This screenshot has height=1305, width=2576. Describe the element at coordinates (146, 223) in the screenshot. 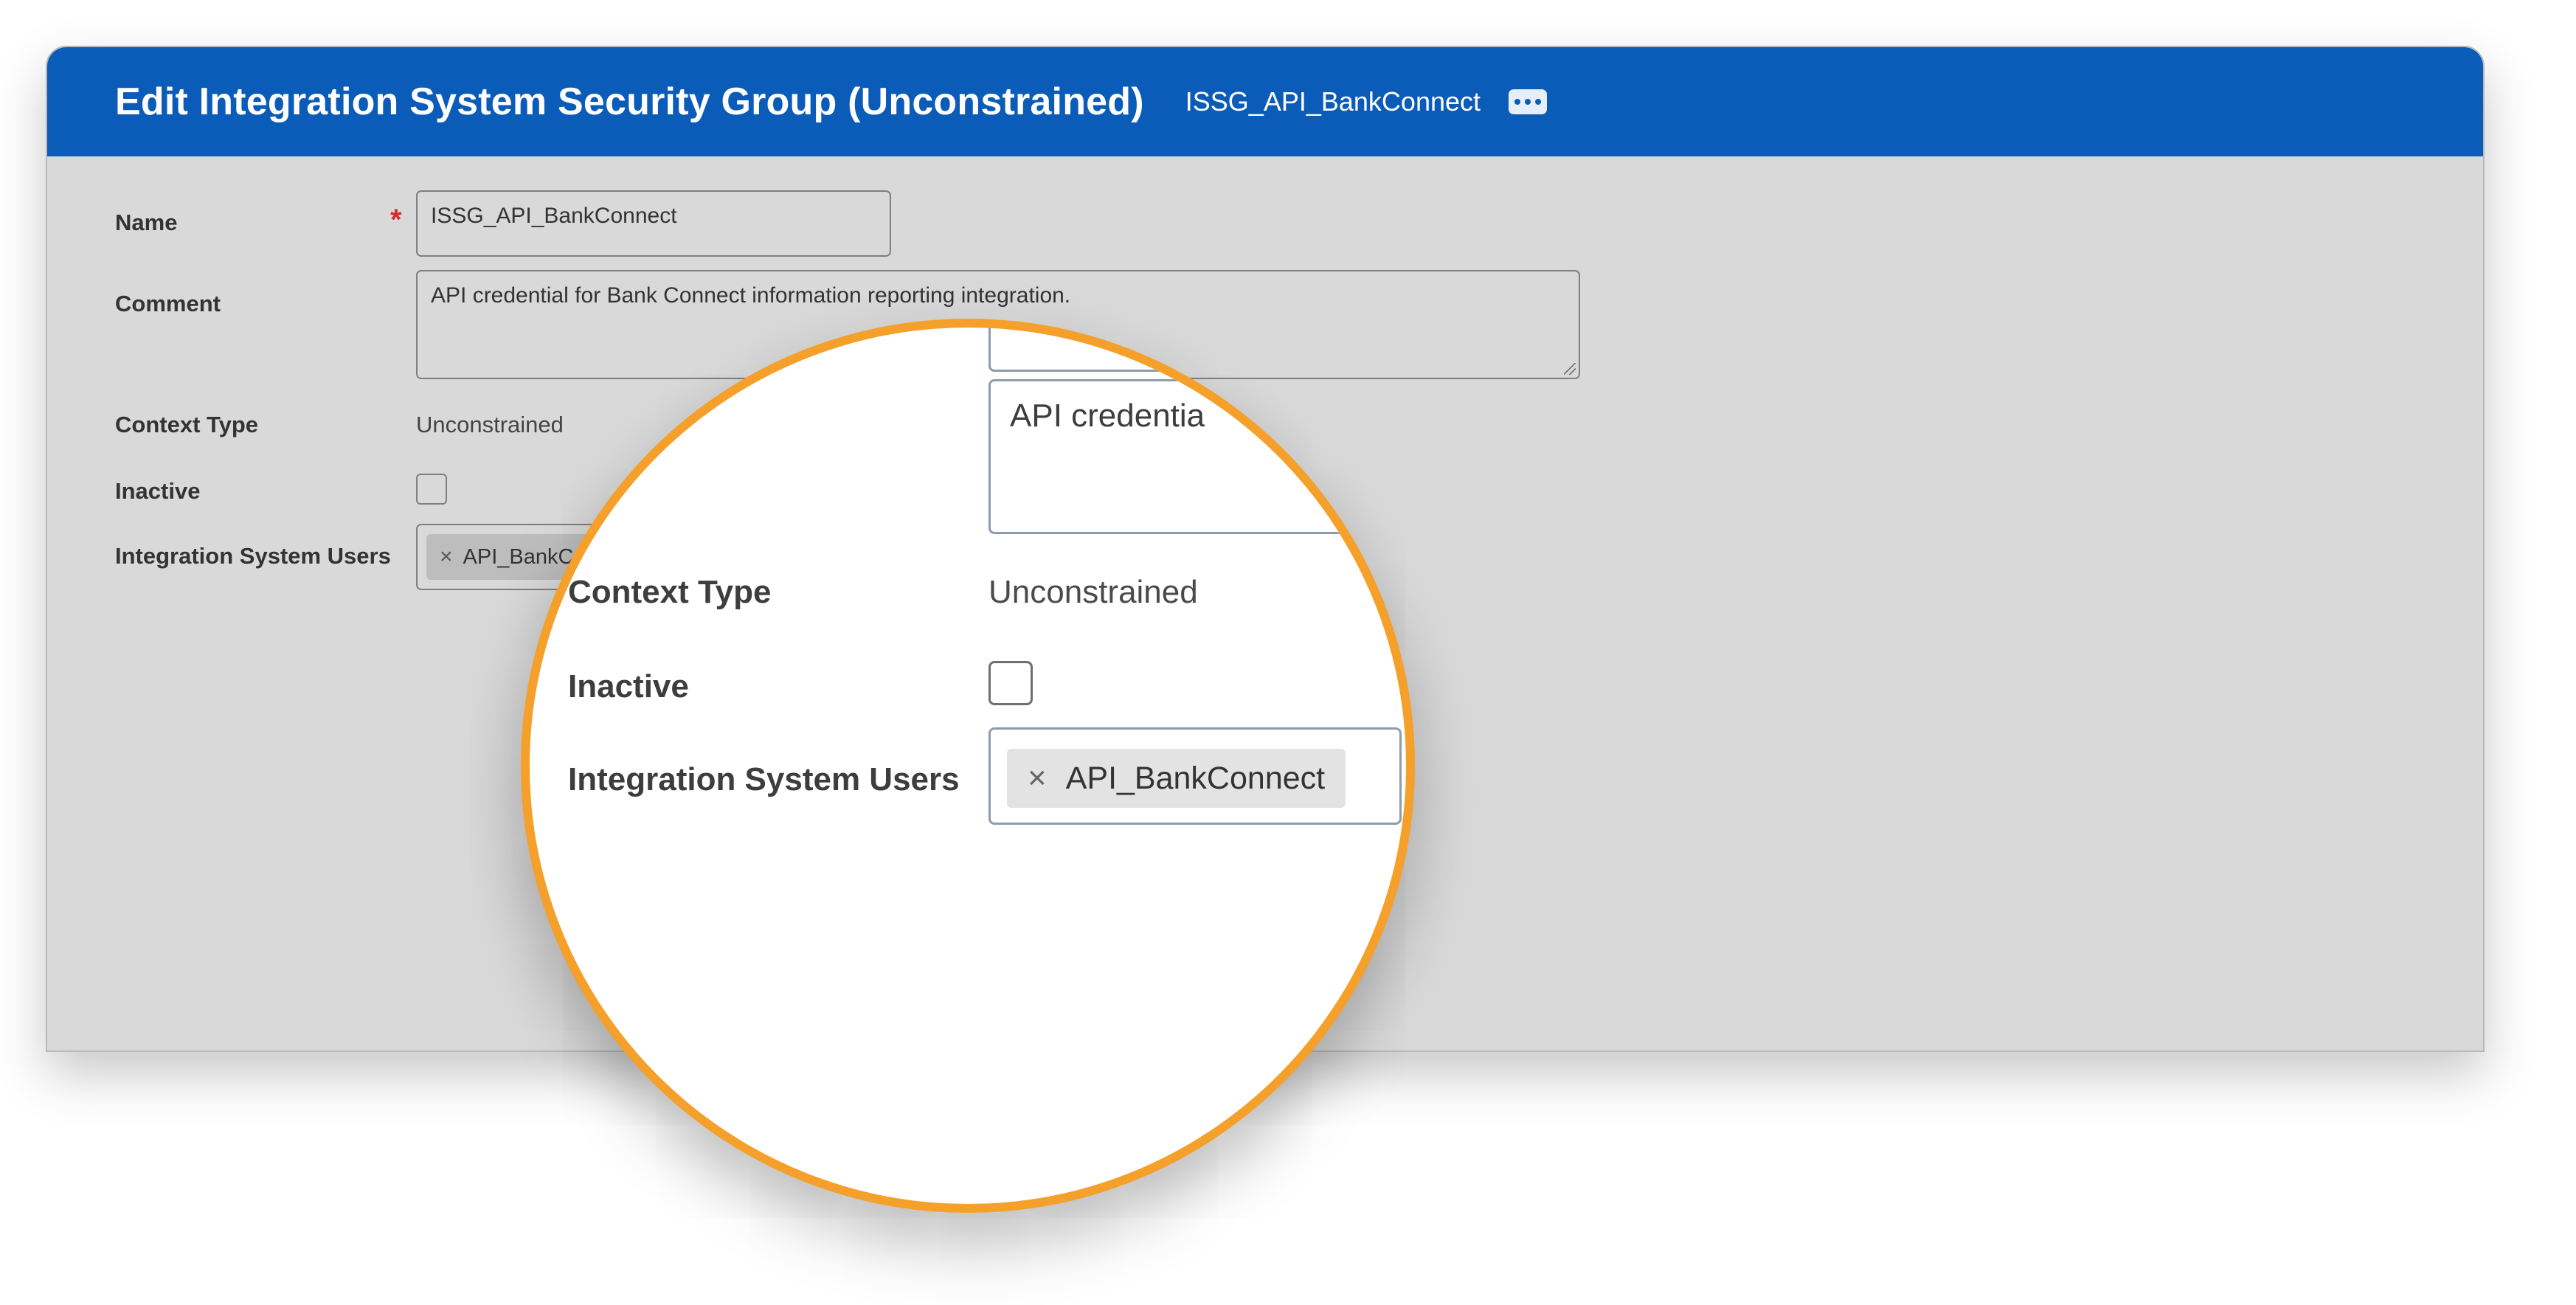

I see `name-label: Name` at that location.